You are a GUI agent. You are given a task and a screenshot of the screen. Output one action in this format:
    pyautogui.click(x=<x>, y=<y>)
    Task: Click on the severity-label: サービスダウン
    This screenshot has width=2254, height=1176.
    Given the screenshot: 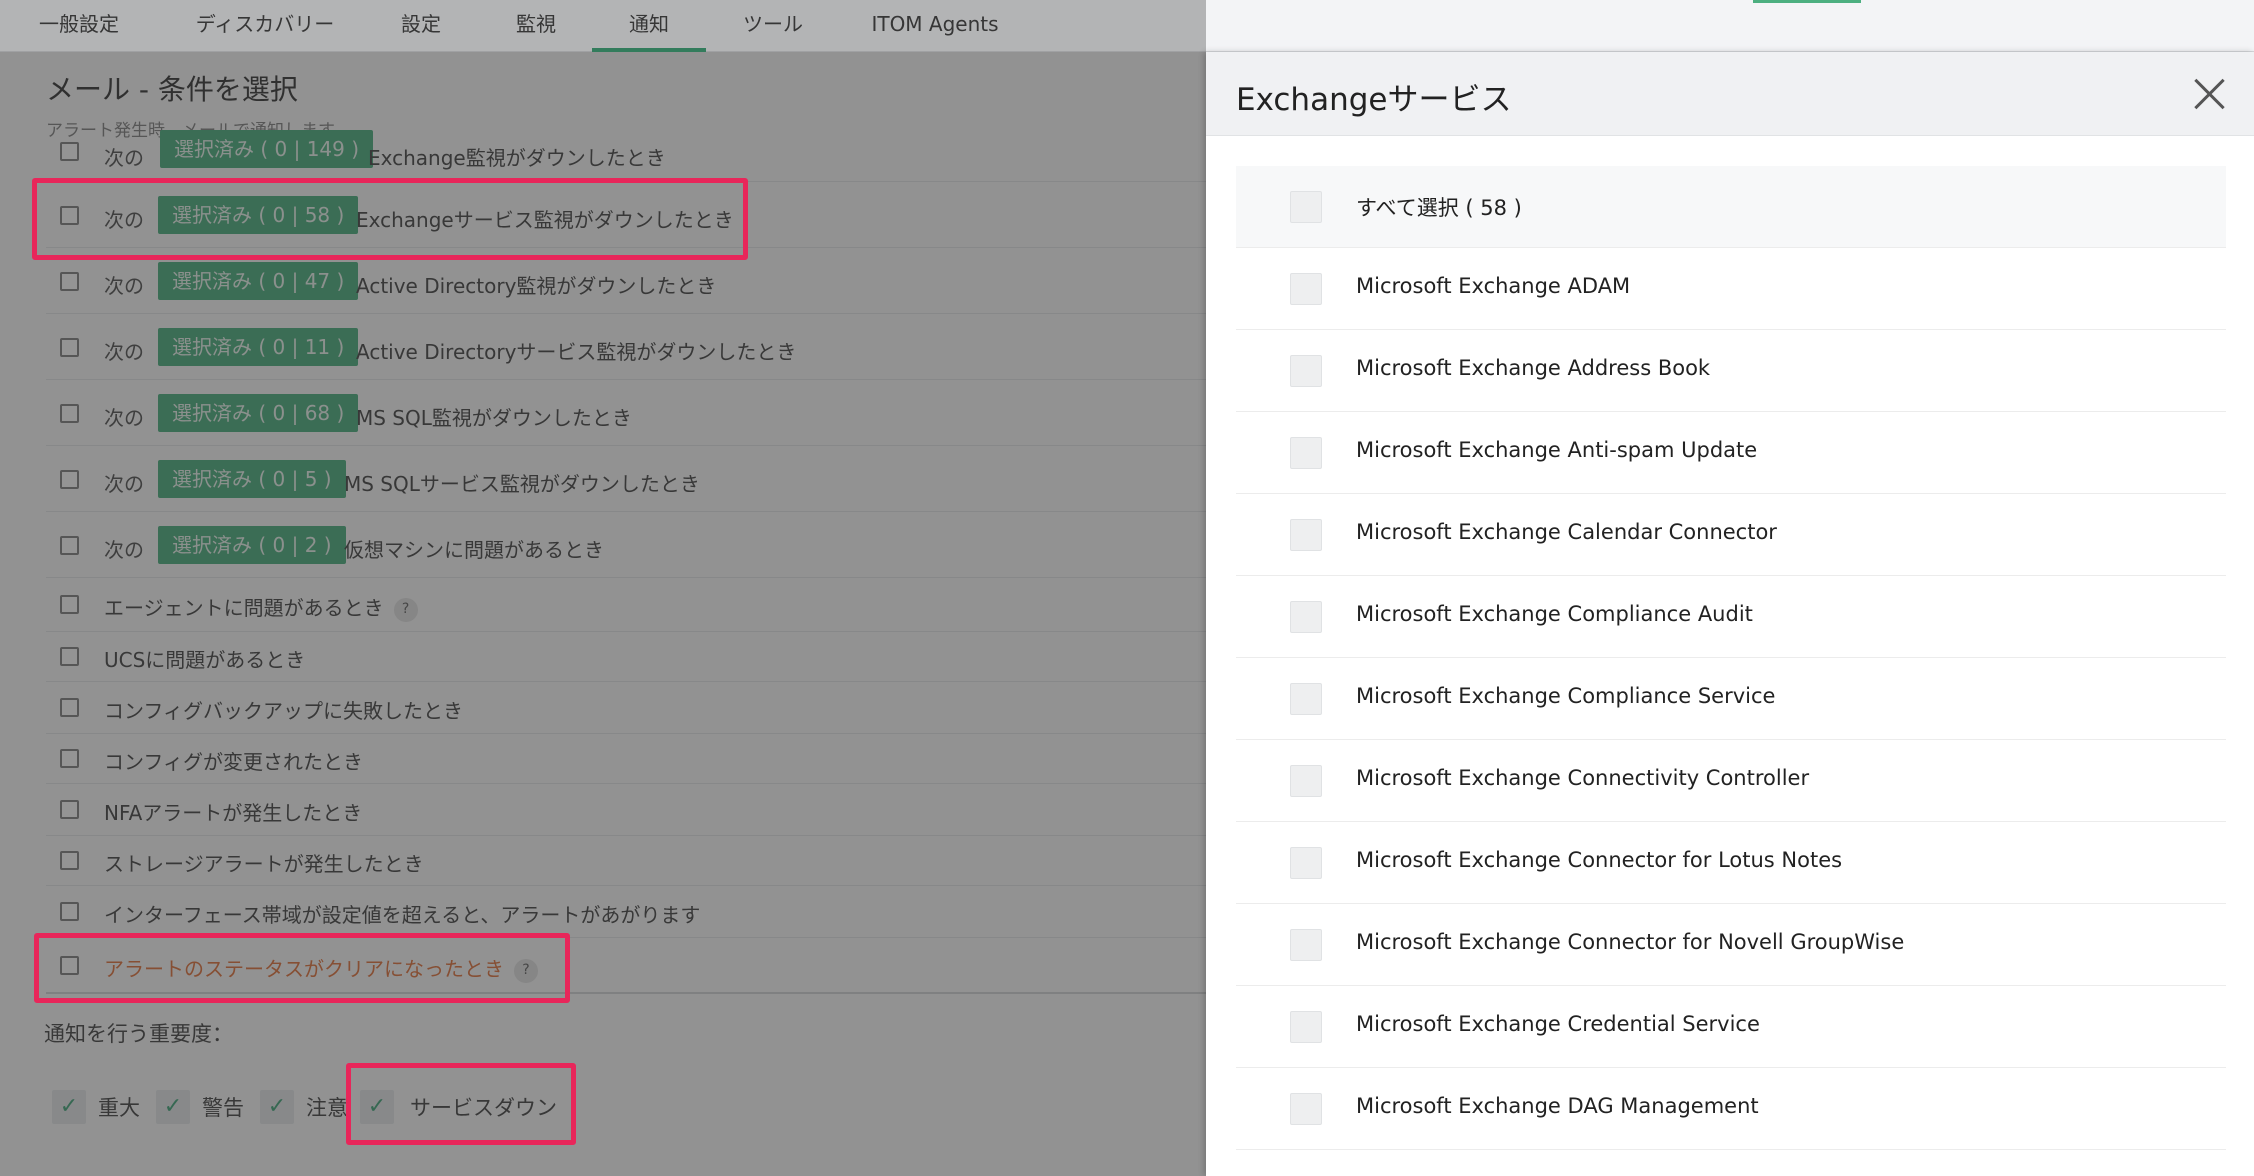 What is the action you would take?
    pyautogui.click(x=483, y=1108)
    